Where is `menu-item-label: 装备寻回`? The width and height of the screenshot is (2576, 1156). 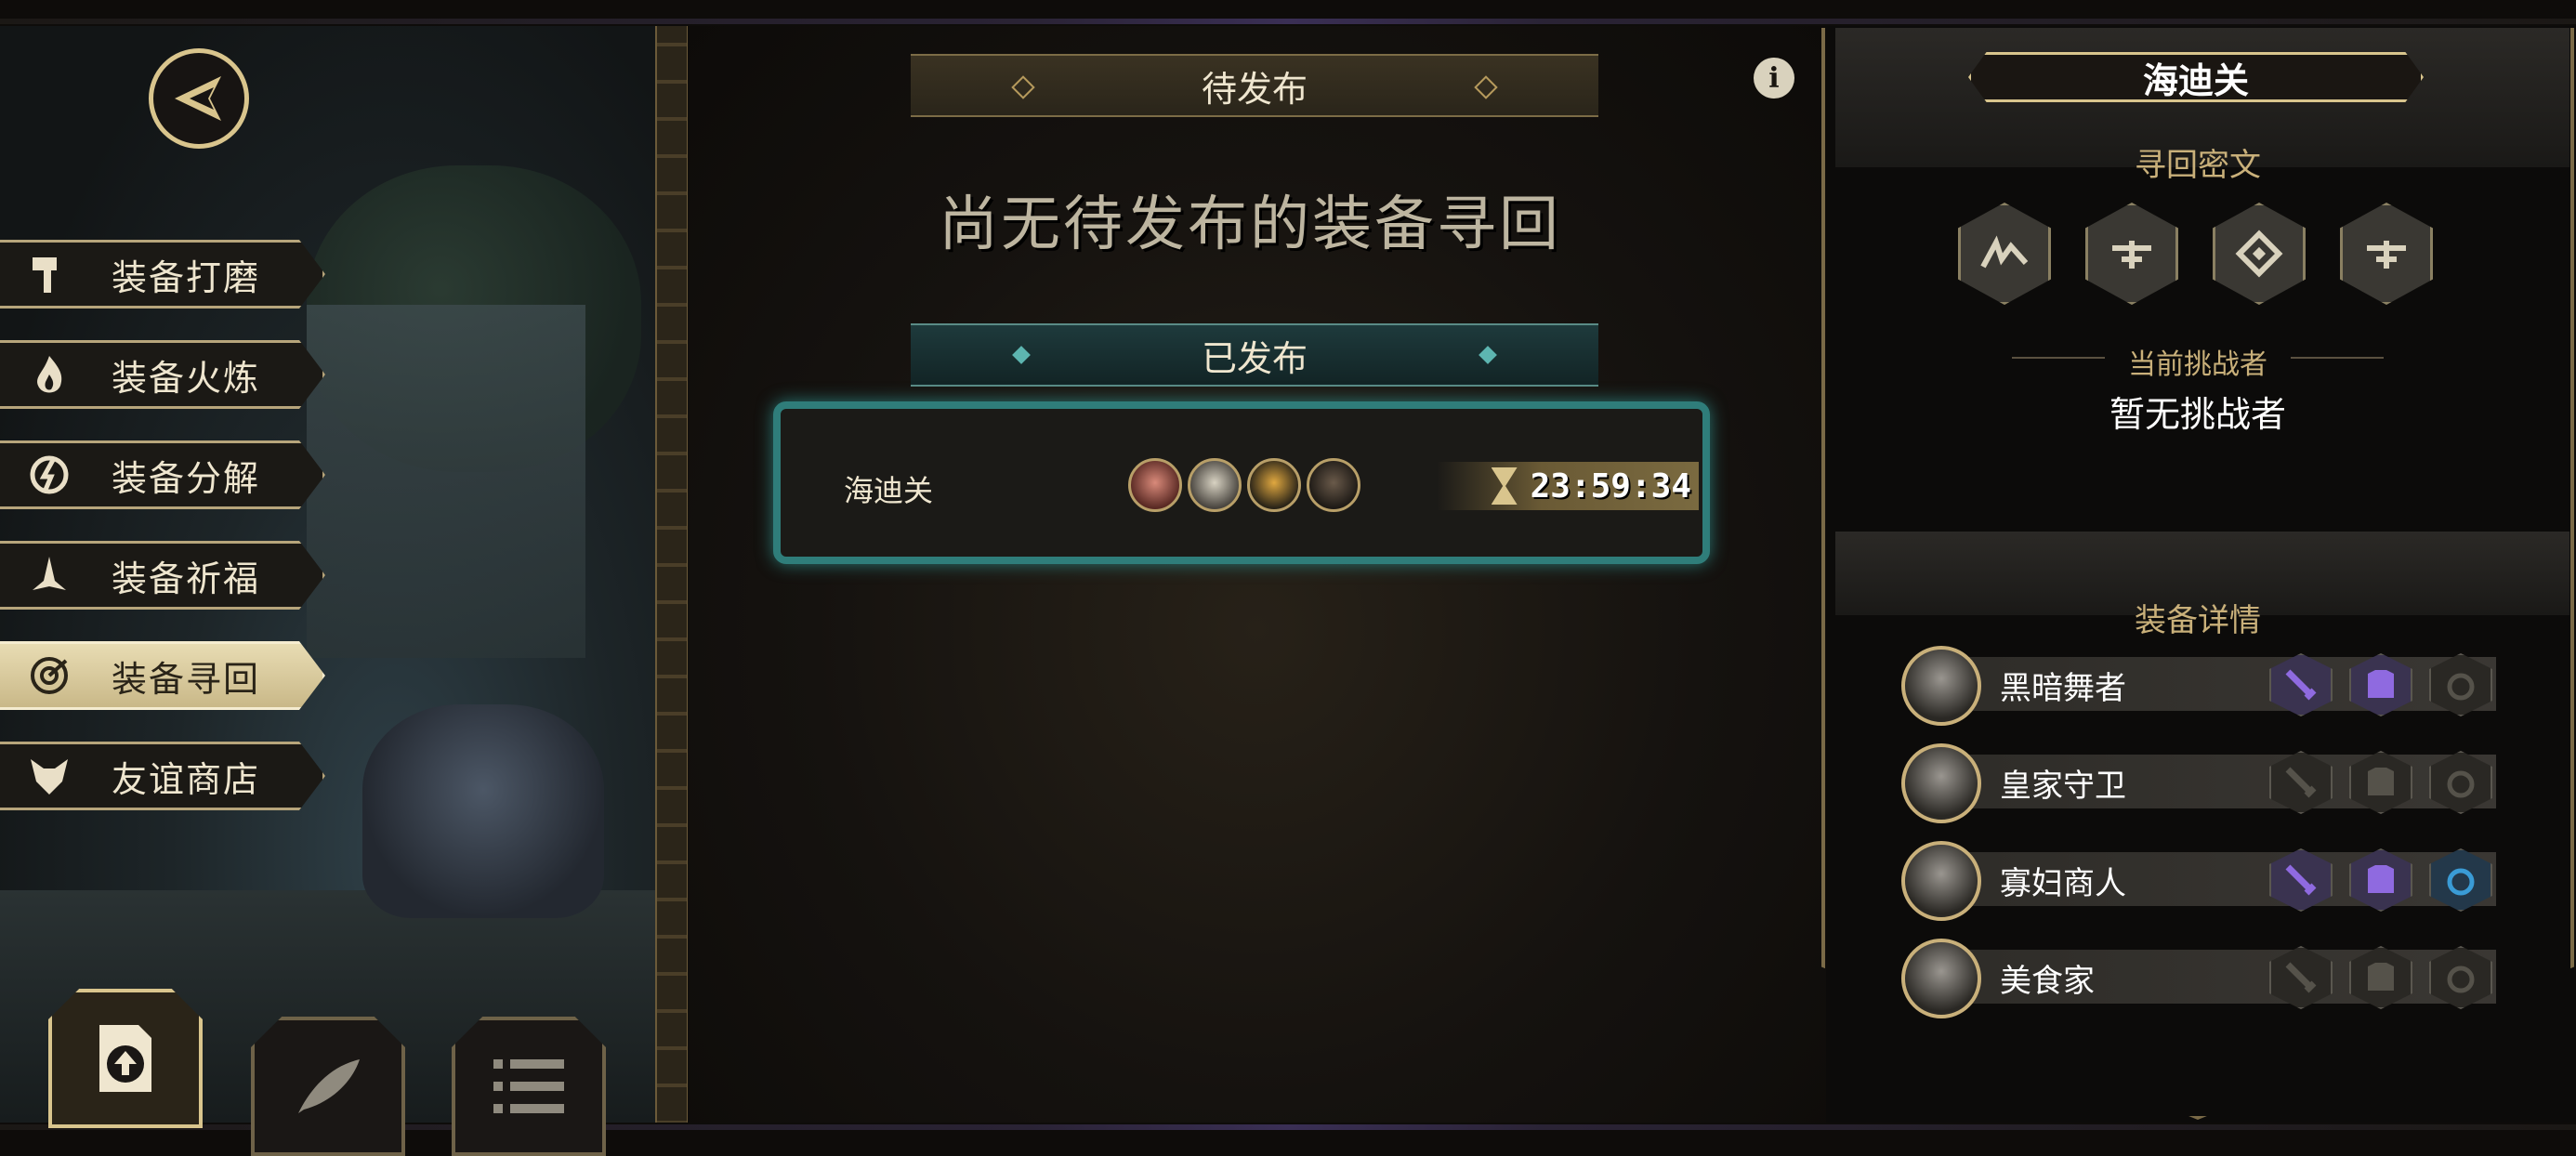 menu-item-label: 装备寻回 is located at coordinates (186, 679).